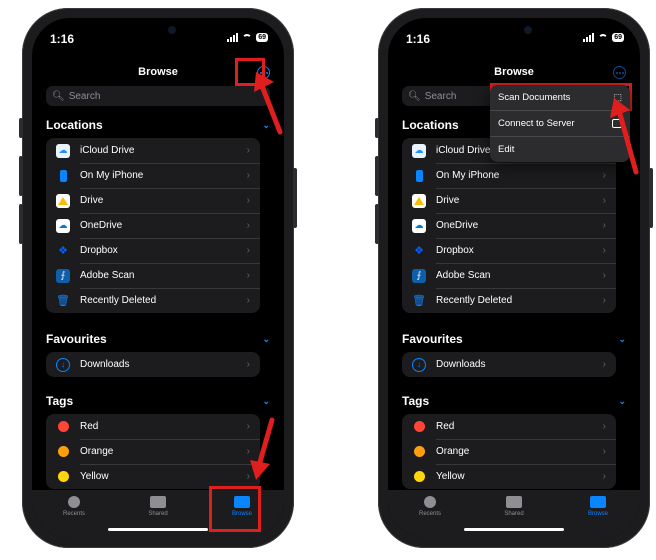  I want to click on dropbox-icon: ❖, so click(419, 251).